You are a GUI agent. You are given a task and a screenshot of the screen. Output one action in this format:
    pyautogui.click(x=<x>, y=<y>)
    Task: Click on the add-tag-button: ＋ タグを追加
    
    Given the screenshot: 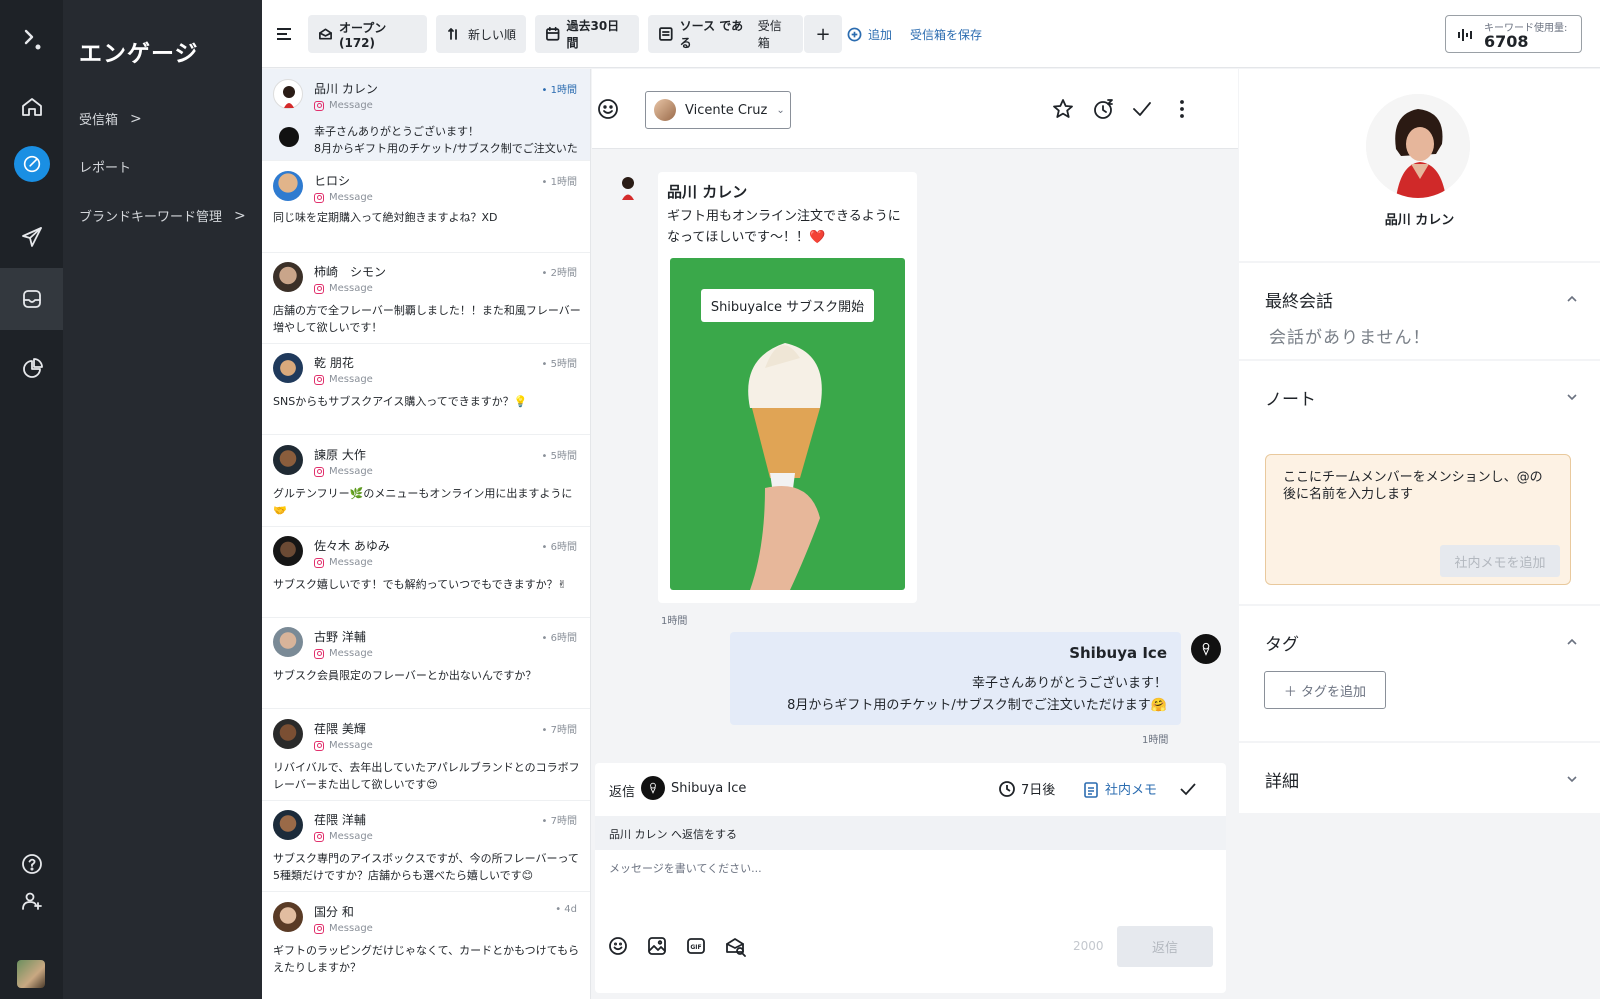 What is the action you would take?
    pyautogui.click(x=1325, y=690)
    